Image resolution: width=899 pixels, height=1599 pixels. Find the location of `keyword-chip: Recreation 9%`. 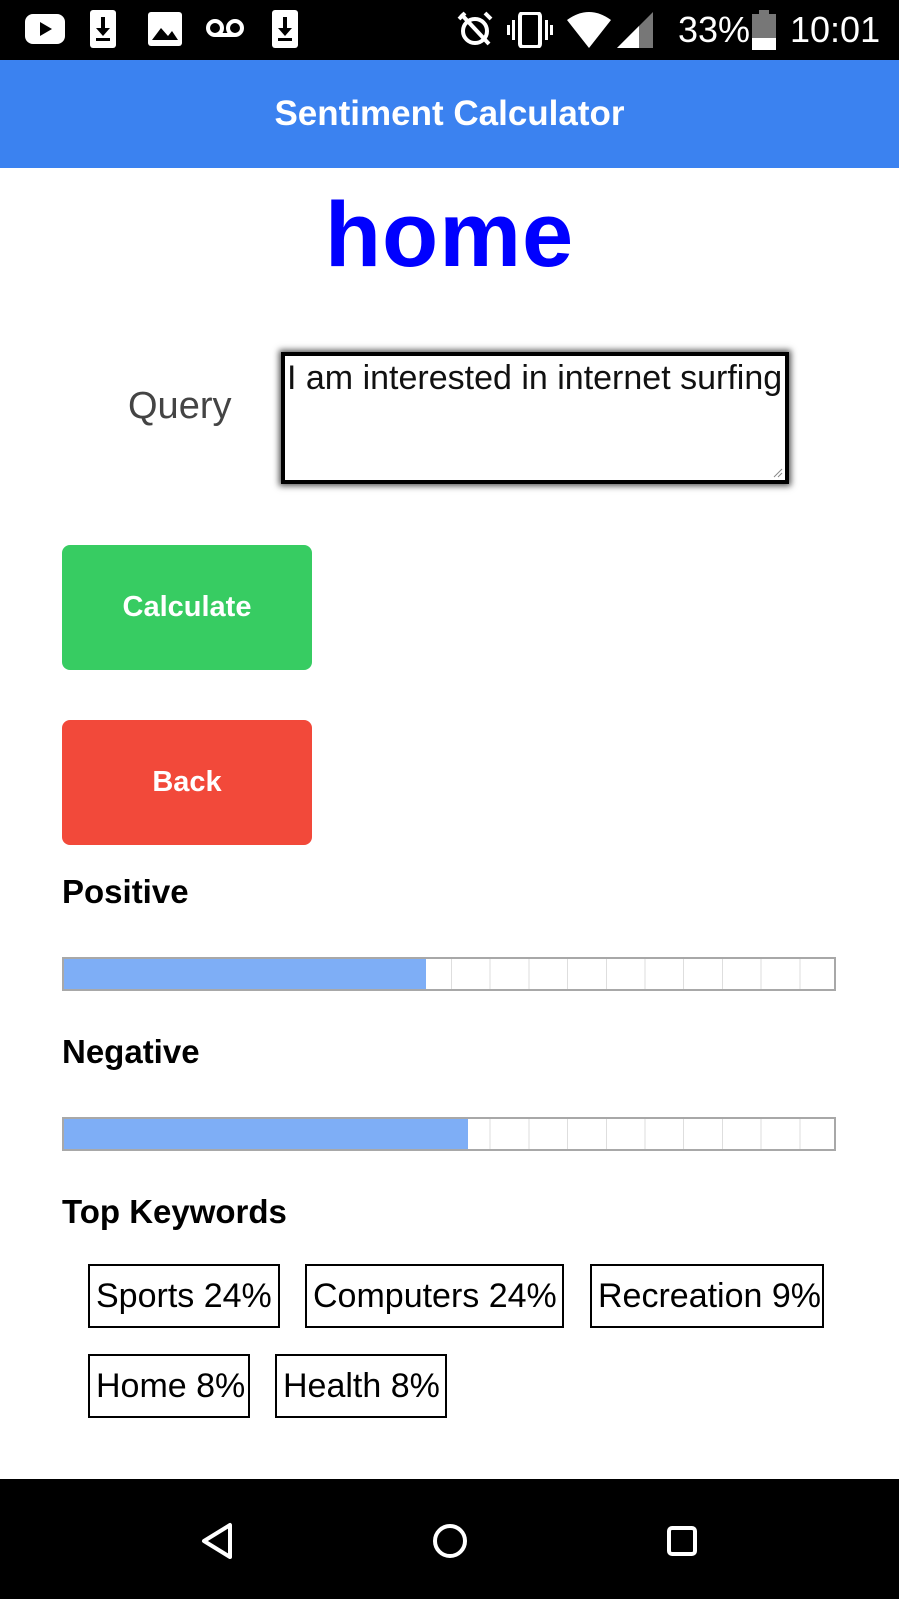

keyword-chip: Recreation 9% is located at coordinates (707, 1296).